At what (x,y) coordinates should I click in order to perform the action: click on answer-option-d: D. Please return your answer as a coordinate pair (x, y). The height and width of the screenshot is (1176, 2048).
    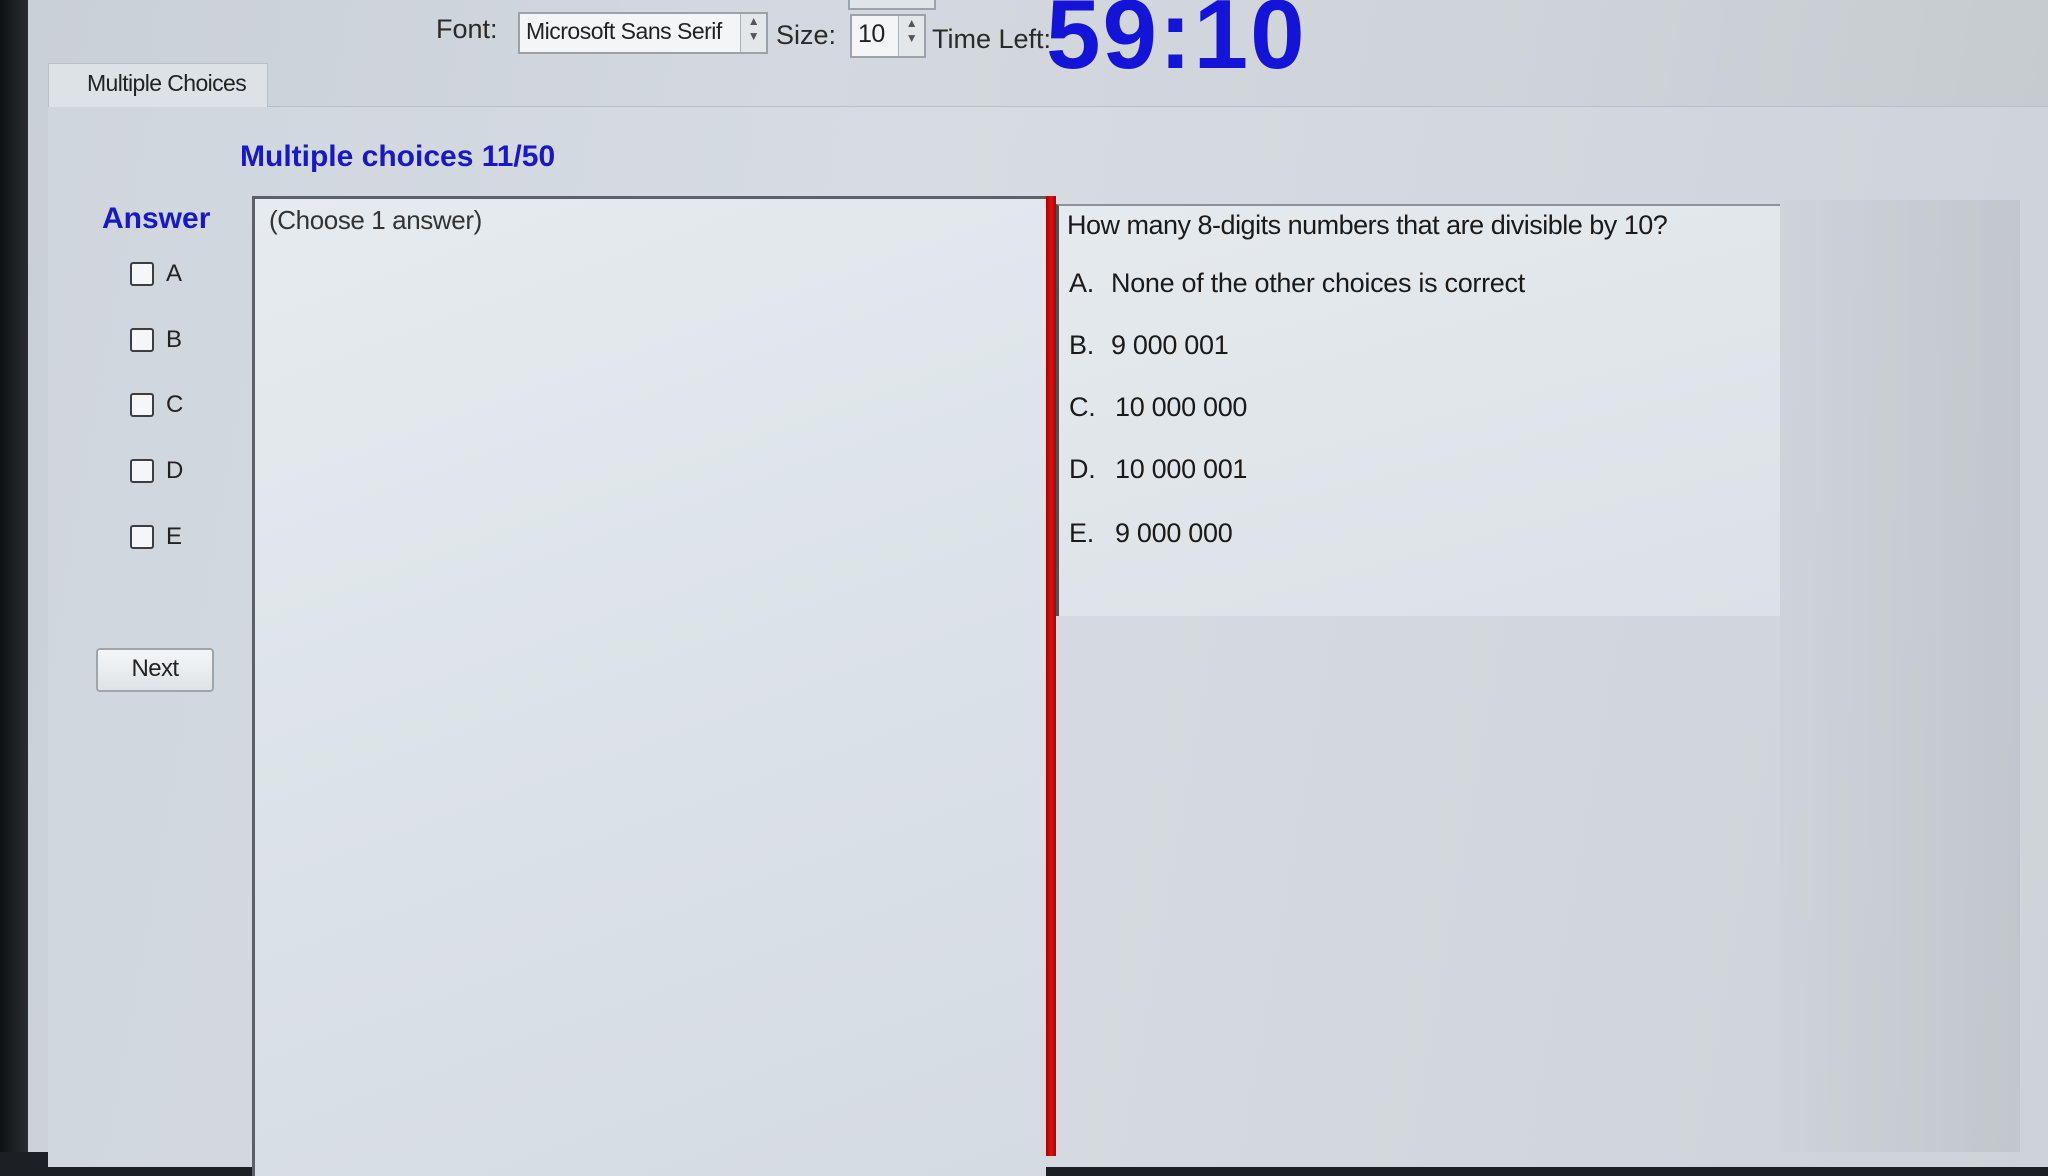
    Looking at the image, I should click on (156, 471).